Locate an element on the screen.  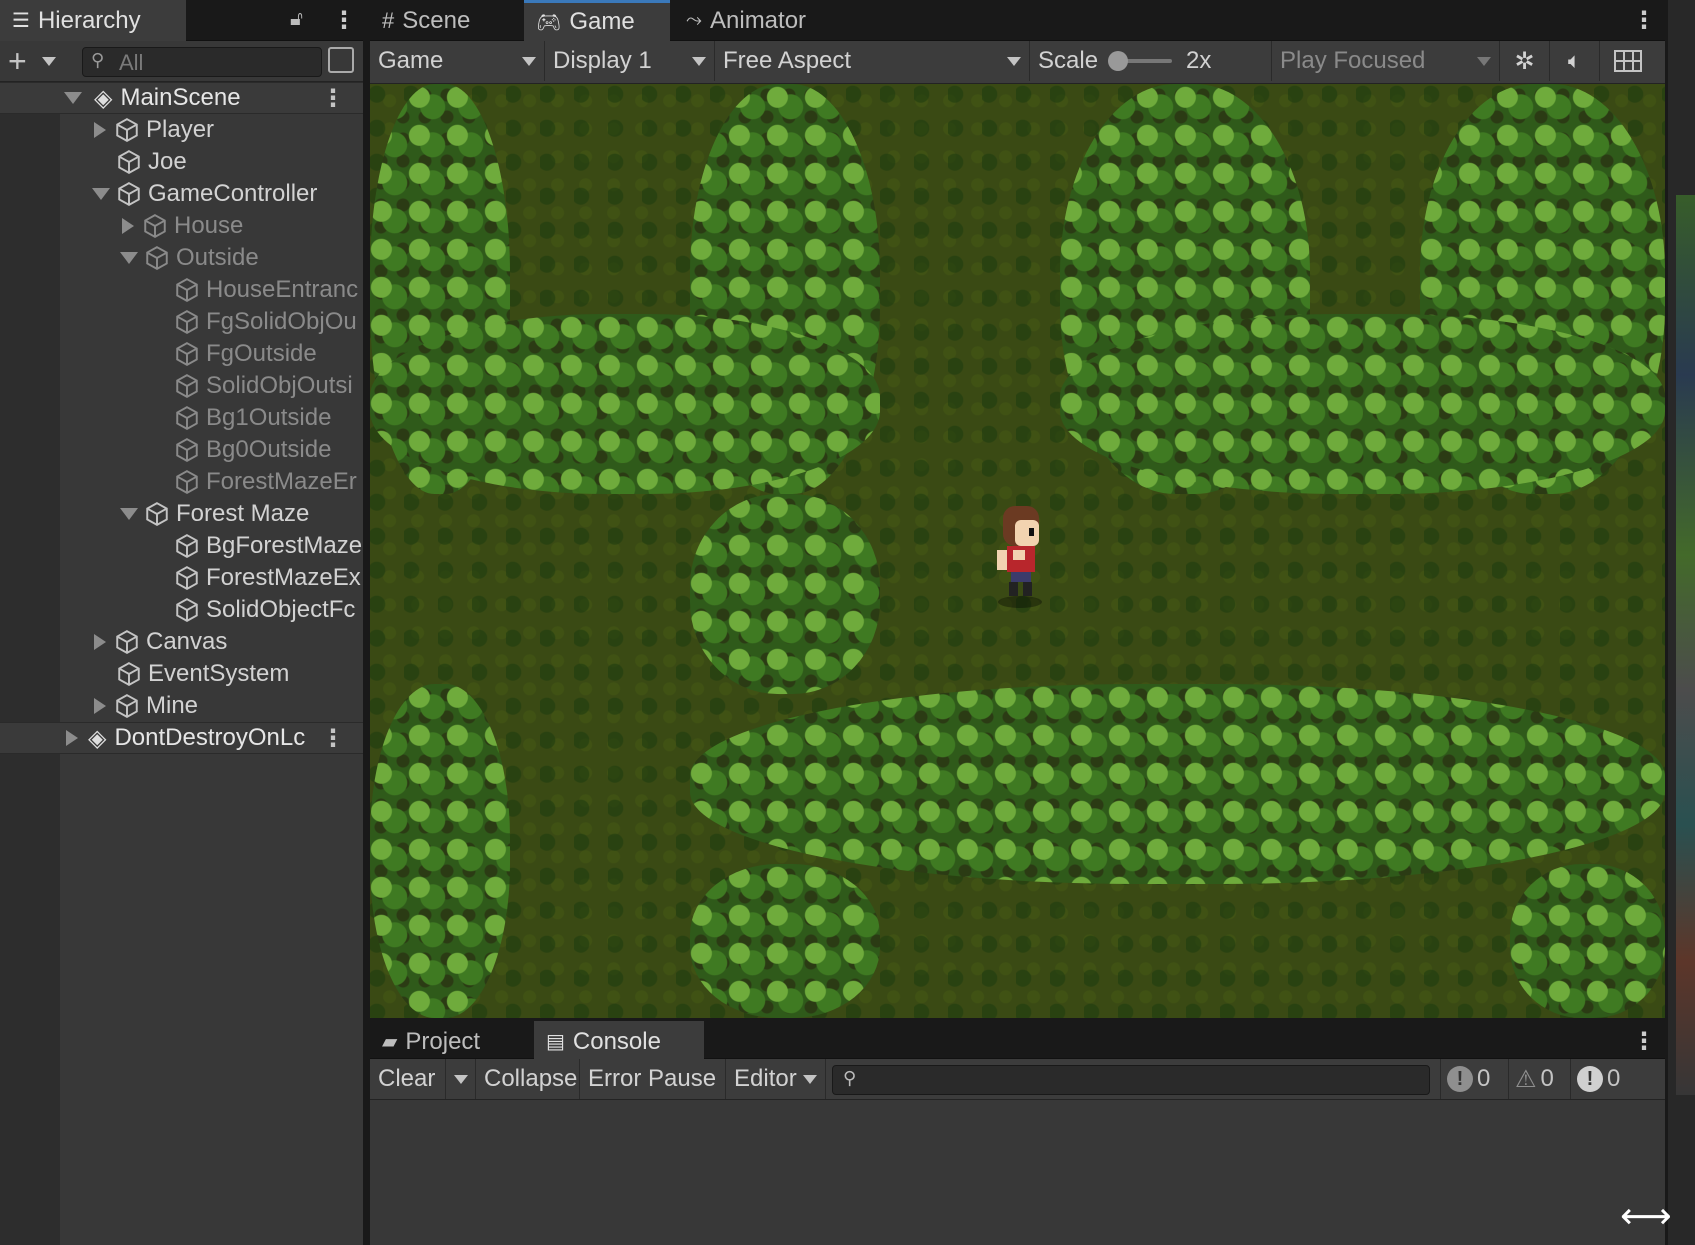
hierarchy-item-forest-maze: Forest Maze is located at coordinates (181, 514).